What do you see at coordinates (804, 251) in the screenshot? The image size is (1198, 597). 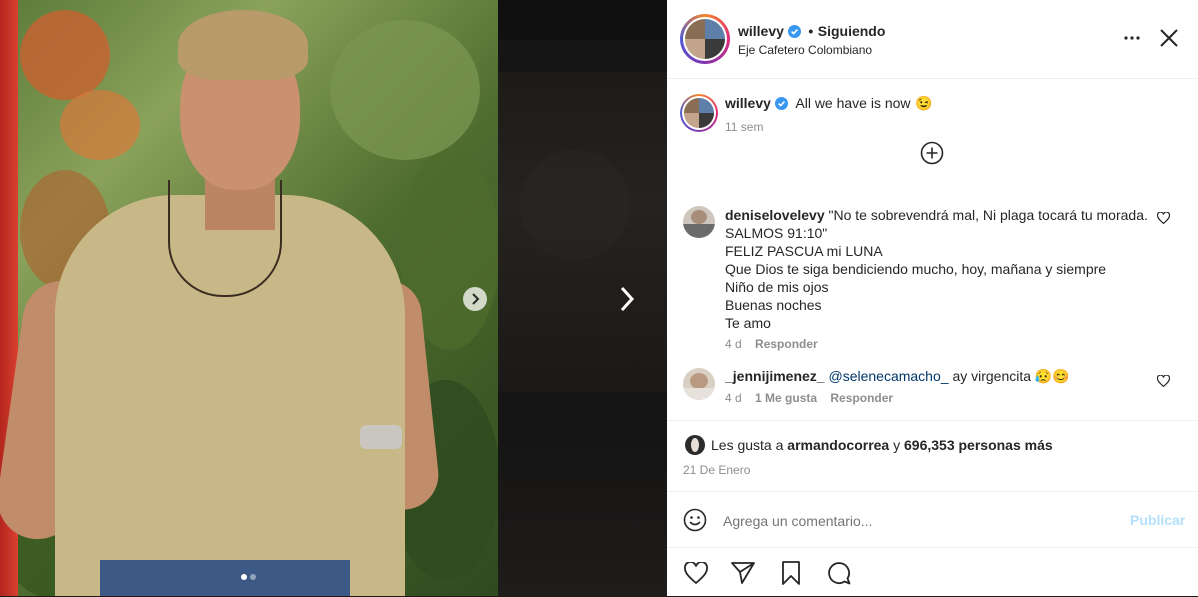 I see `comment-line: FELIZ PASCUA mi LUNA` at bounding box center [804, 251].